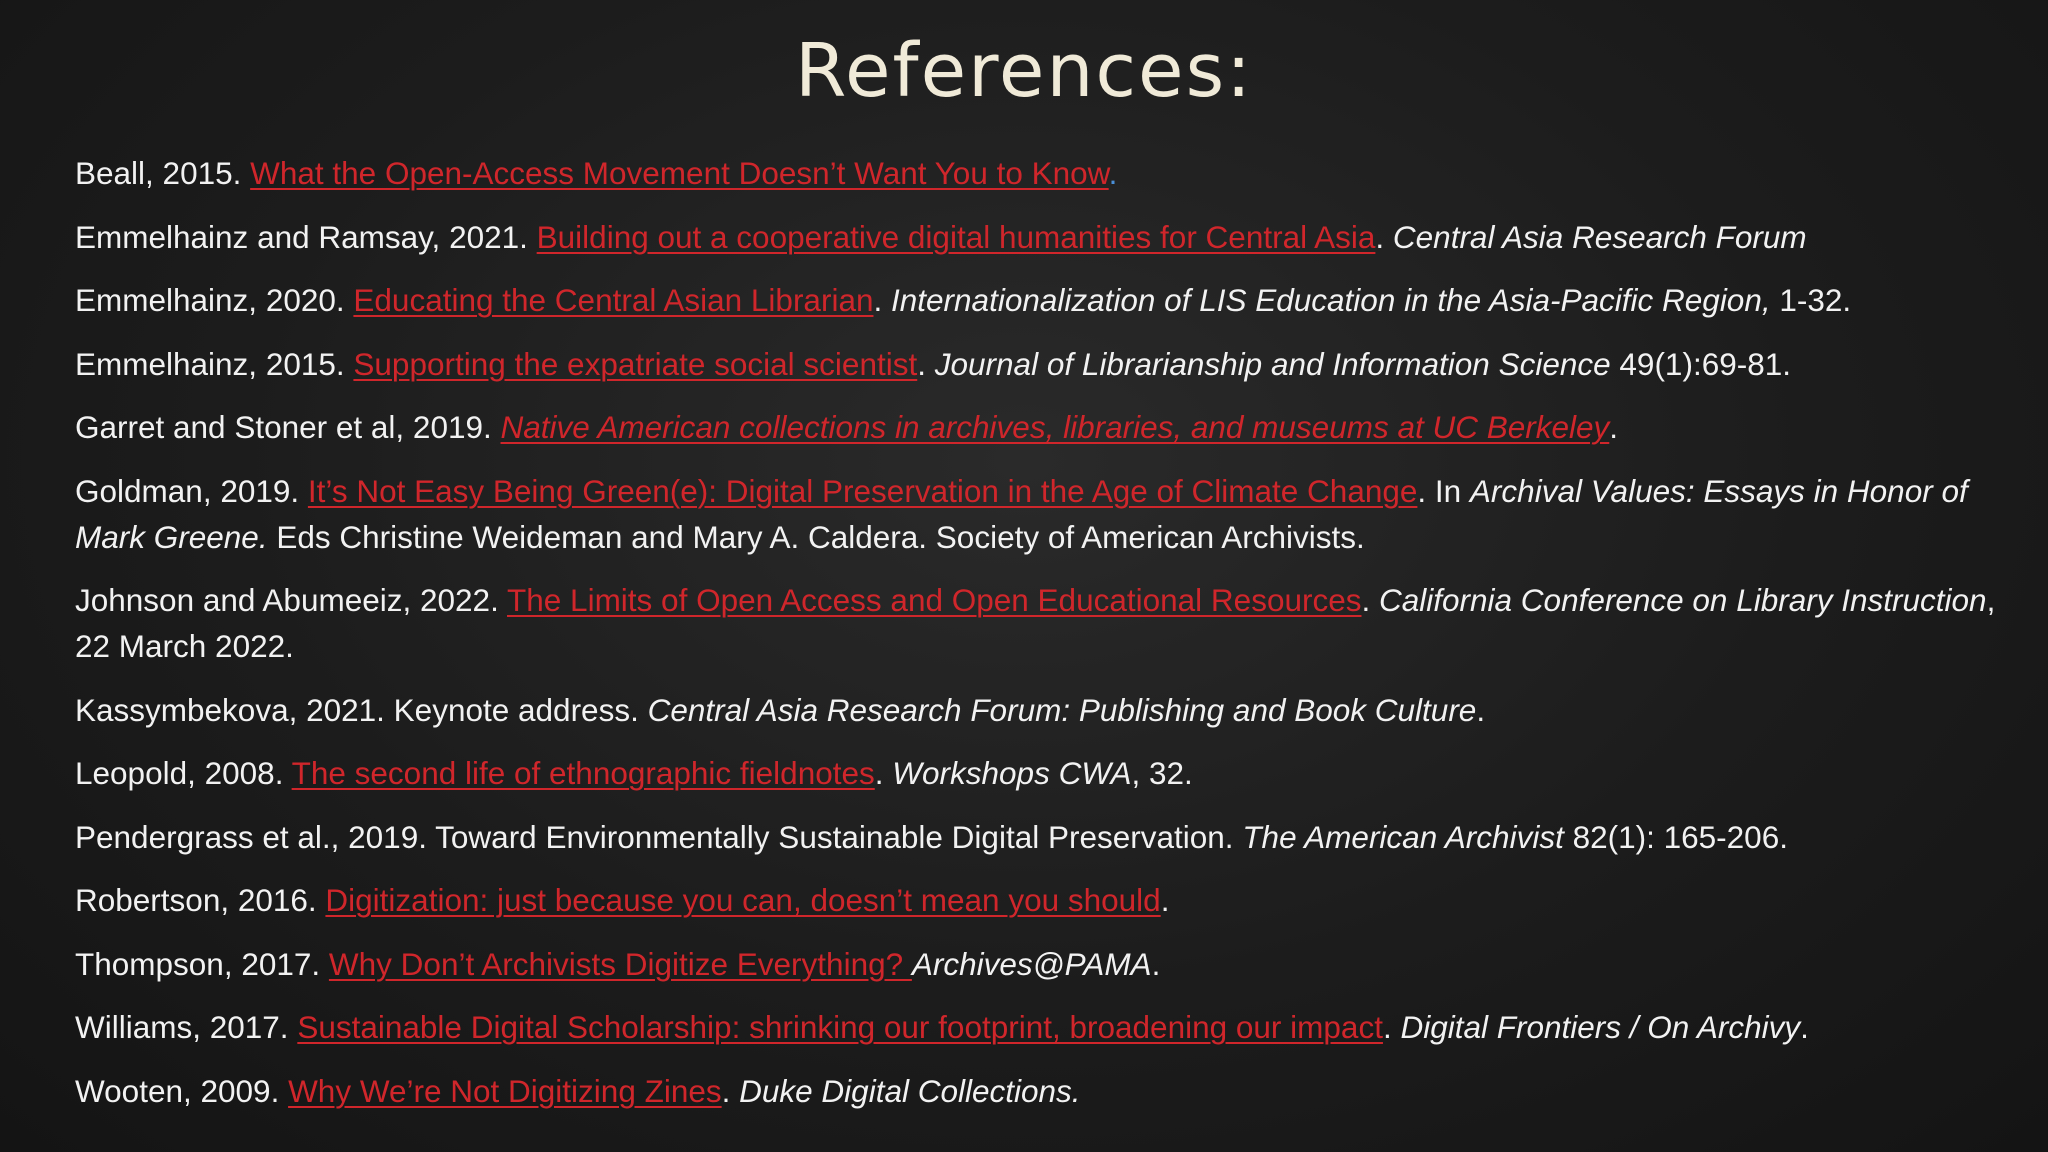 This screenshot has height=1152, width=2048. What do you see at coordinates (191, 490) in the screenshot?
I see `reference-citation: Goldman, 2019.` at bounding box center [191, 490].